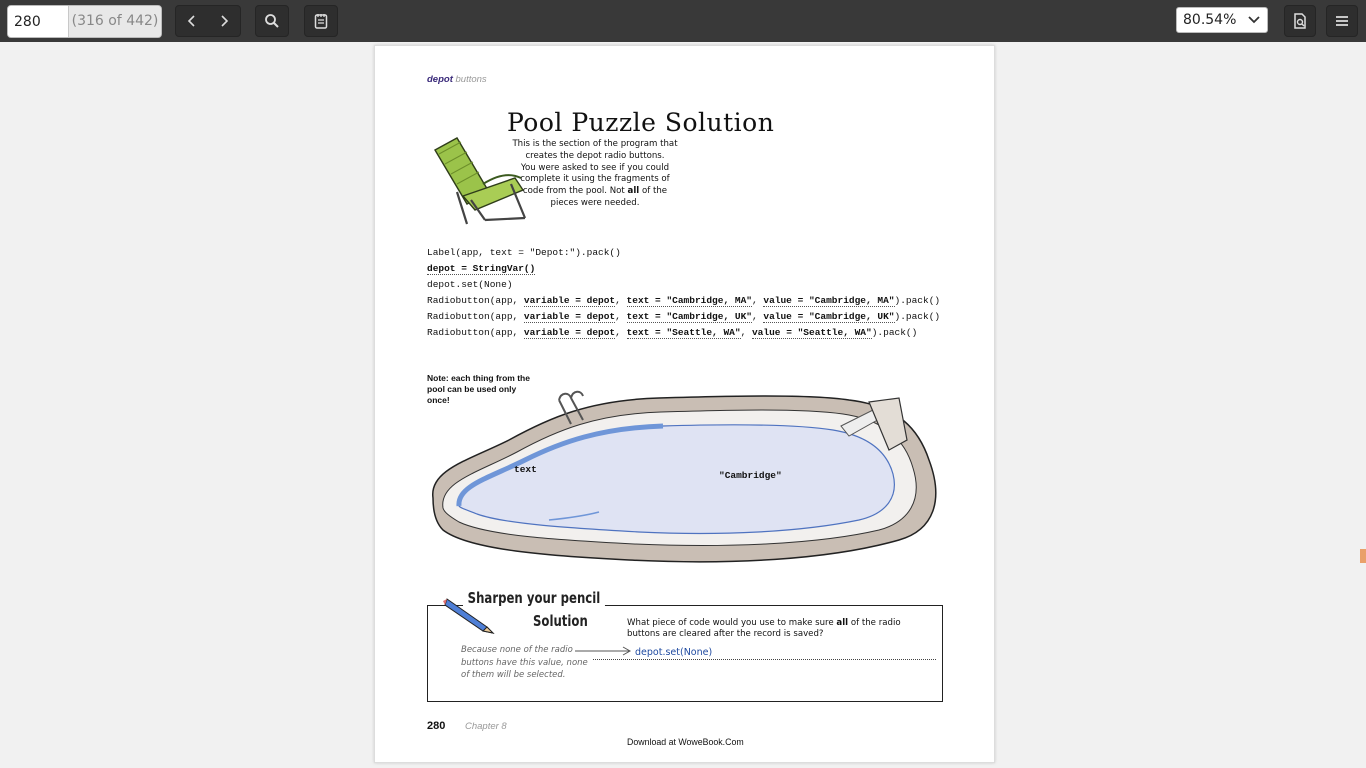 This screenshot has width=1366, height=768. I want to click on zoom-value: 80.54%, so click(1210, 20).